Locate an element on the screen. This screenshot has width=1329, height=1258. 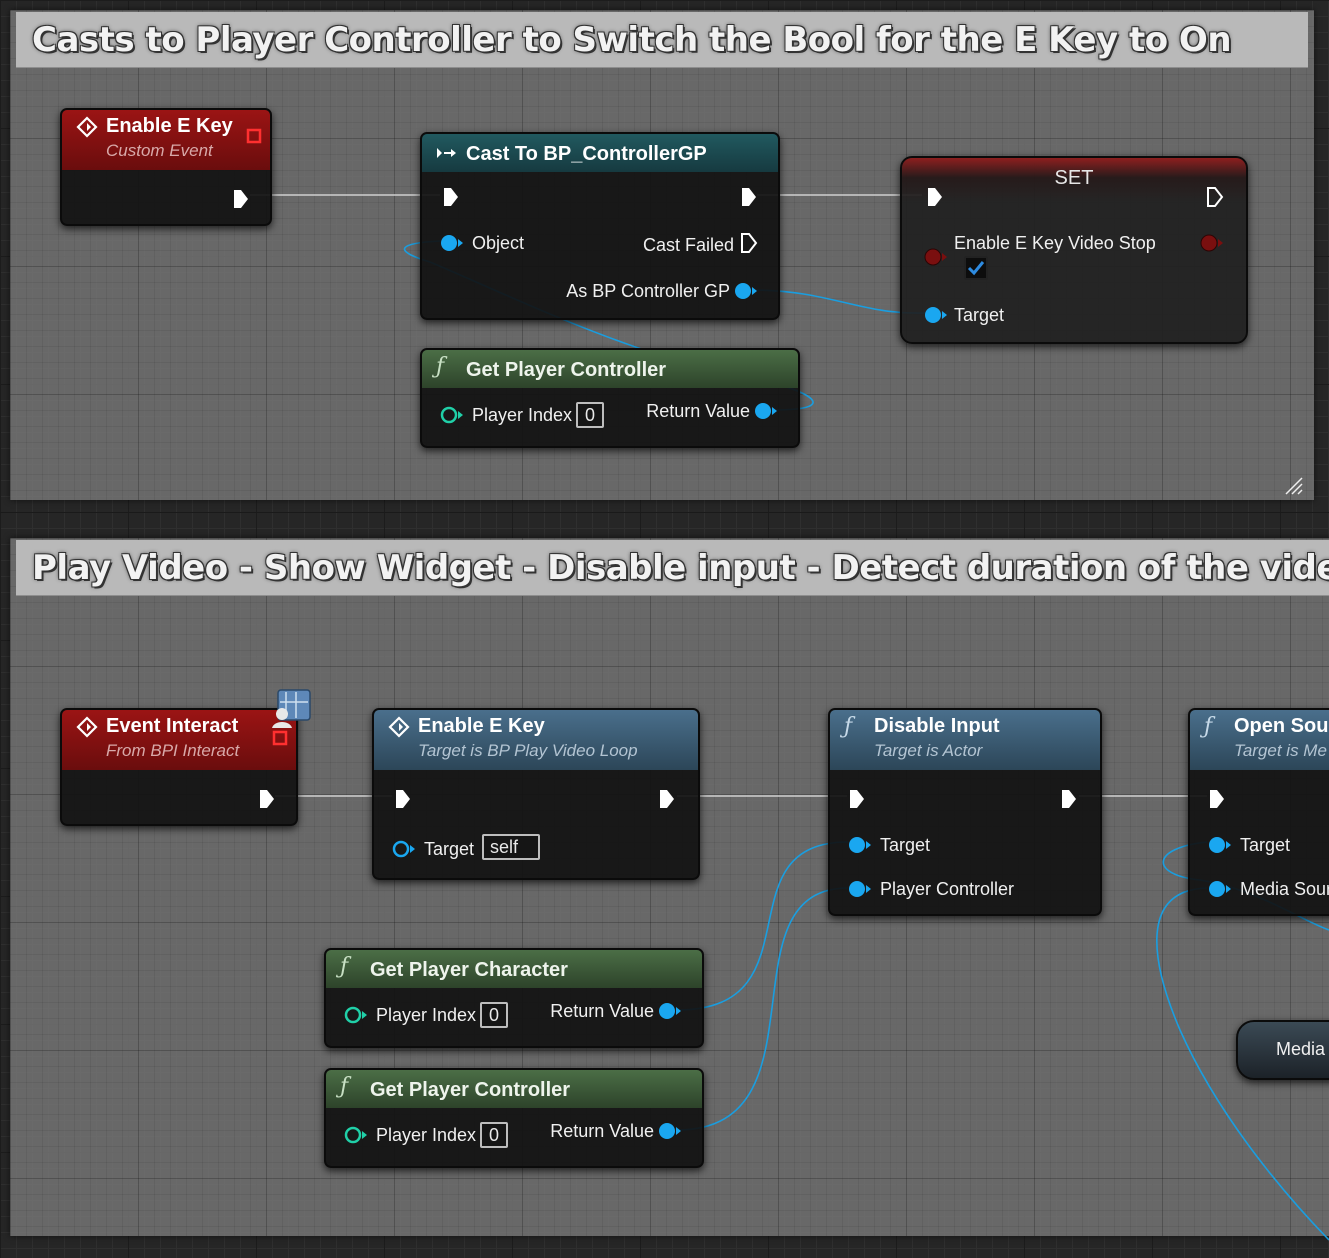
node-header: Enable E Key Custom Event is located at coordinates (166, 140).